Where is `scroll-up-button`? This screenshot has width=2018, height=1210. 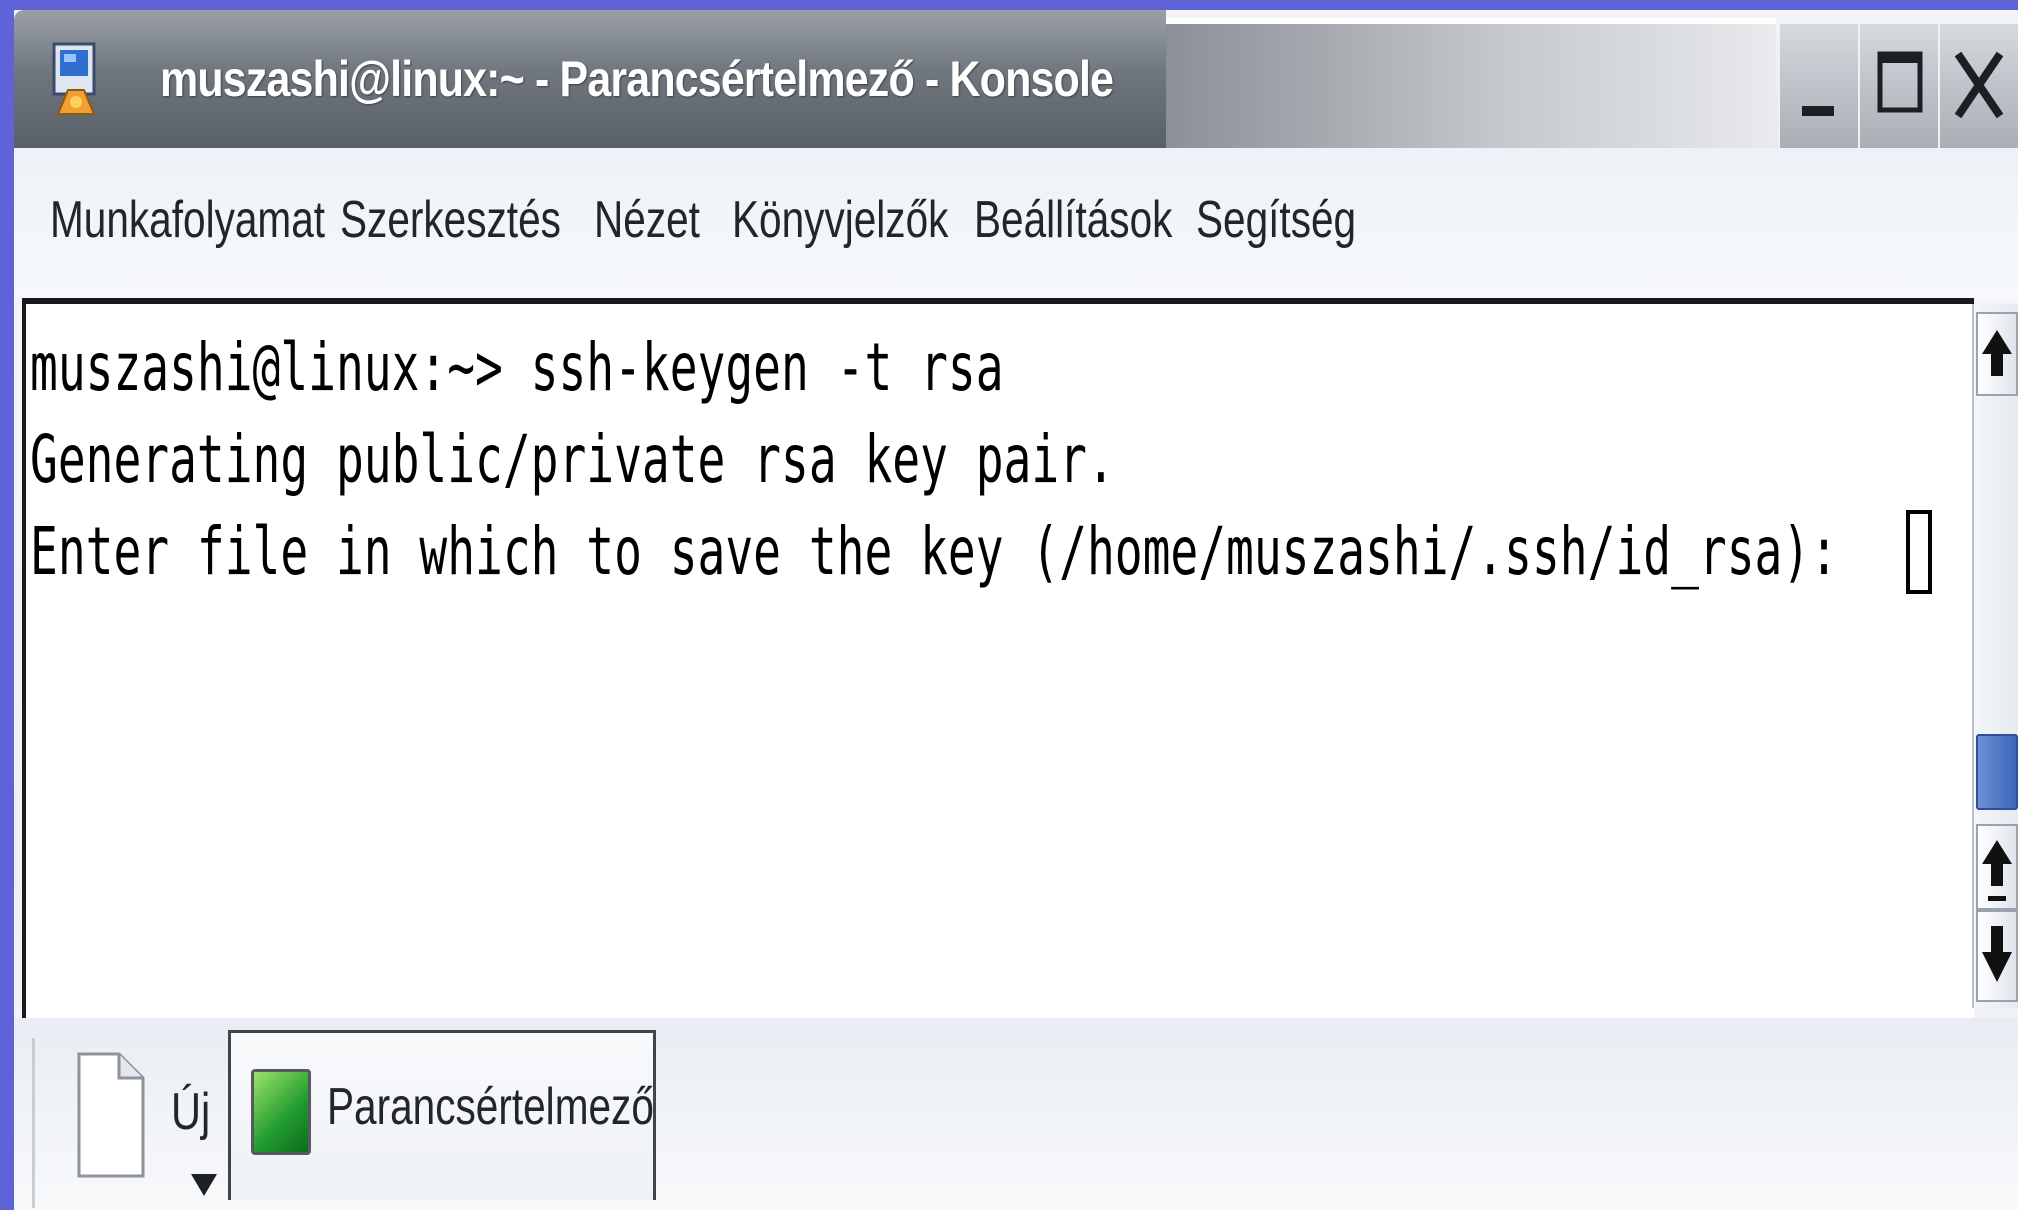 scroll-up-button is located at coordinates (1997, 354).